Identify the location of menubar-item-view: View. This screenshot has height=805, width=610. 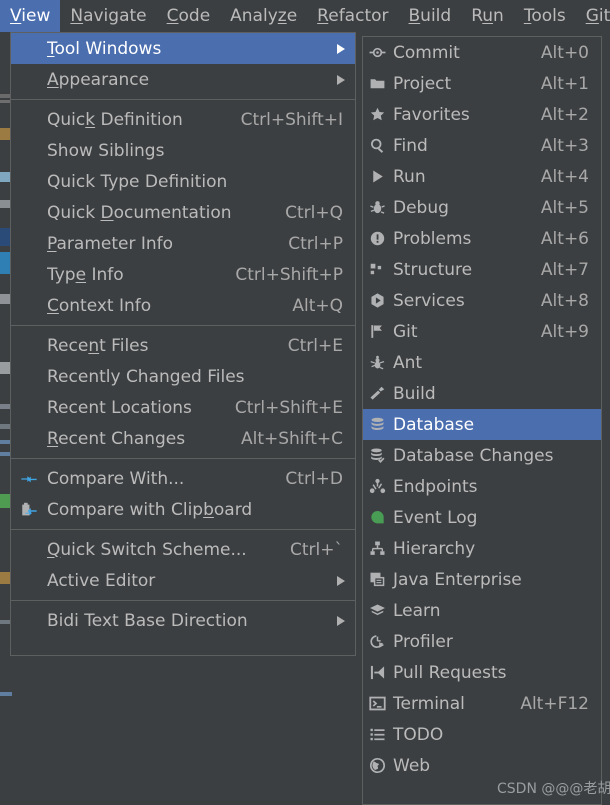
(30, 16).